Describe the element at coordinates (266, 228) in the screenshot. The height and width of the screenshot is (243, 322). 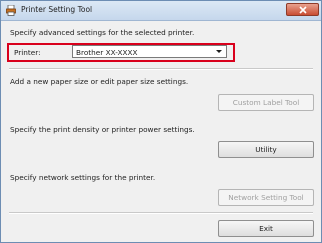
I see `exit-button: Exit` at that location.